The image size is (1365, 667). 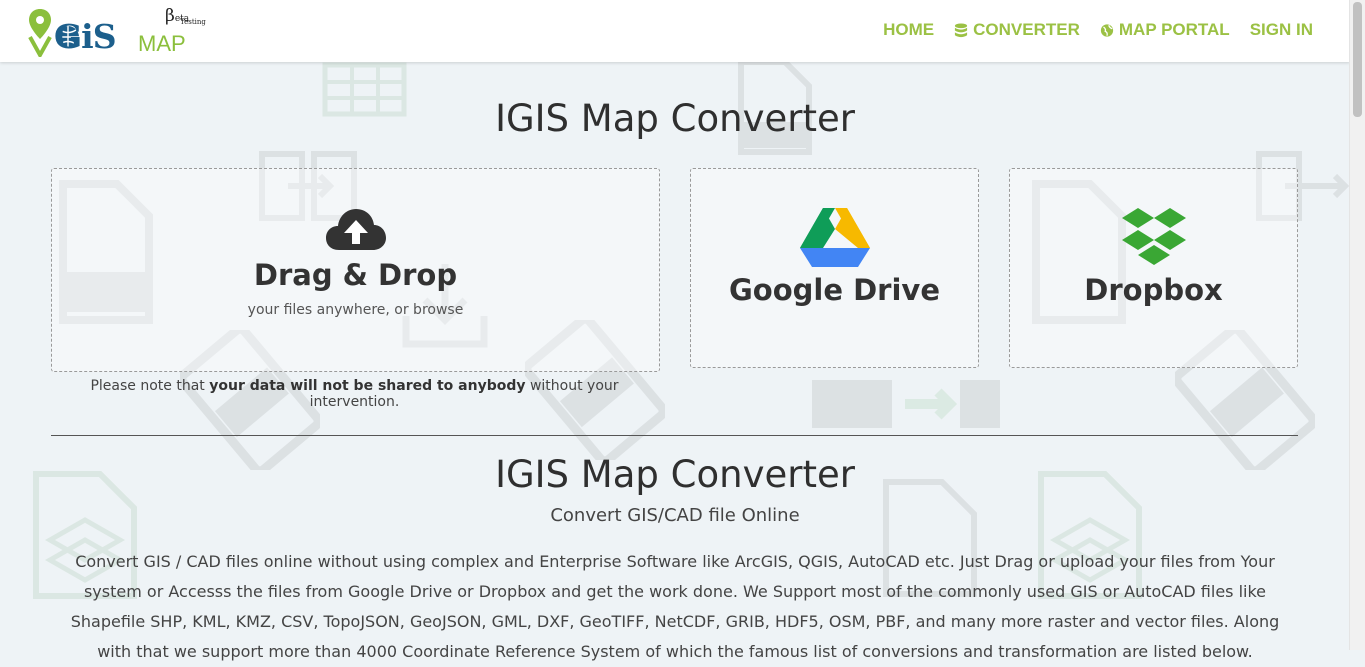 What do you see at coordinates (674, 435) in the screenshot?
I see `section-divider` at bounding box center [674, 435].